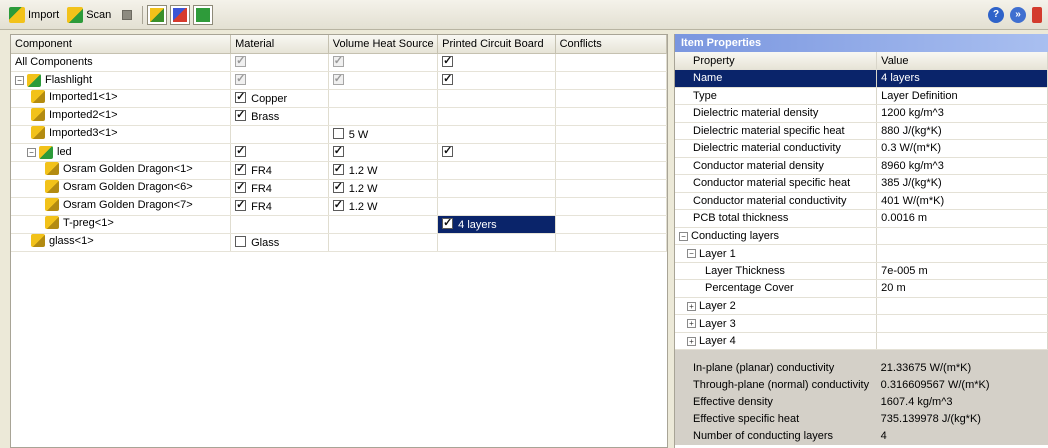  What do you see at coordinates (962, 271) in the screenshot?
I see `property-value: 7e-005 m` at bounding box center [962, 271].